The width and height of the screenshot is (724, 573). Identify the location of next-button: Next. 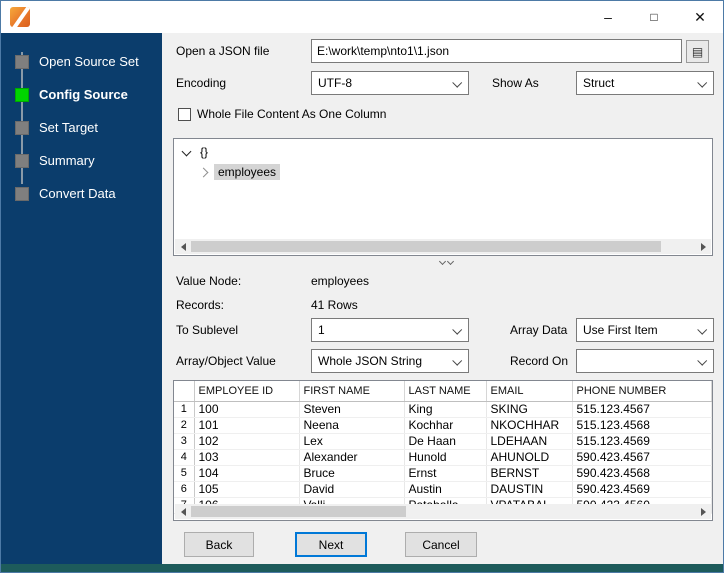
(331, 544).